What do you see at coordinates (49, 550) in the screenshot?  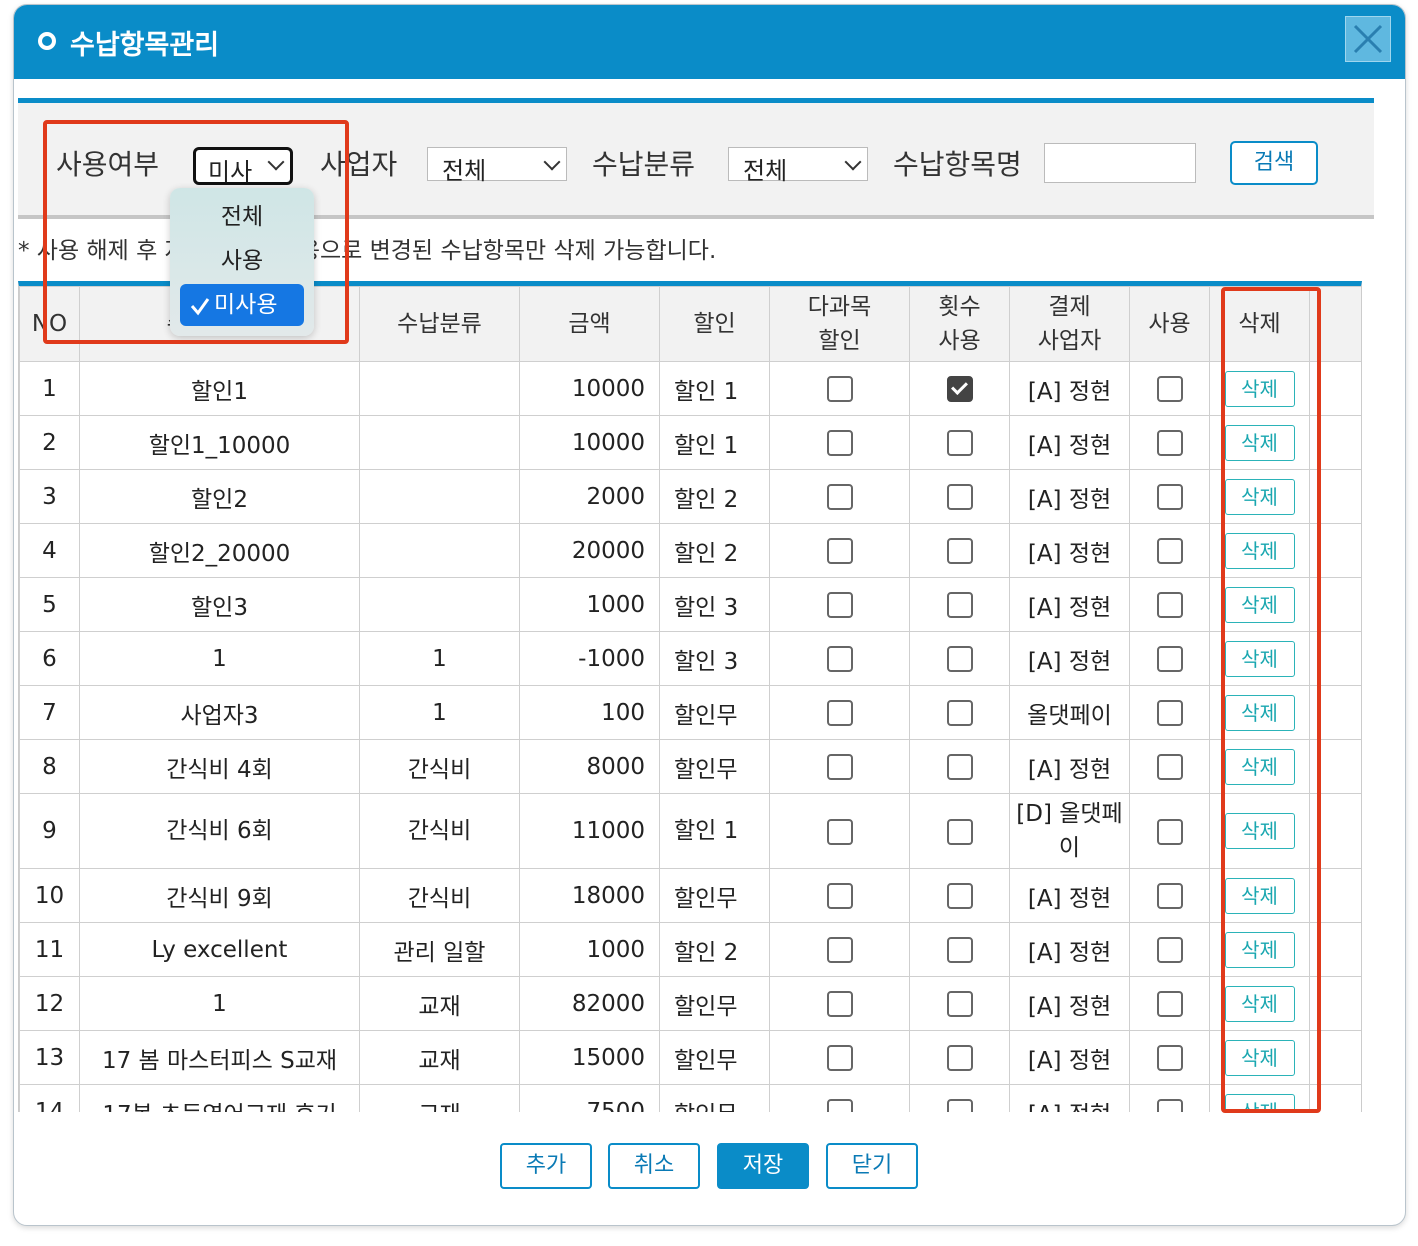 I see `row-number: 4` at bounding box center [49, 550].